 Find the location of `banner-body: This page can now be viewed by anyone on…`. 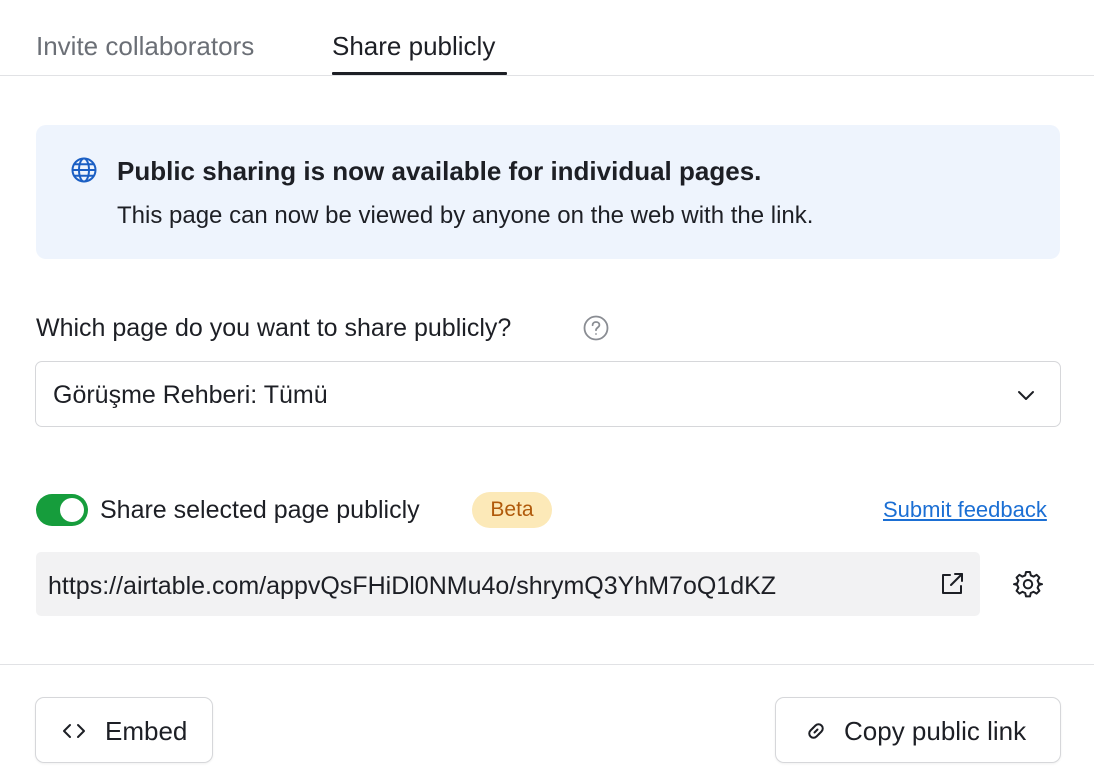

banner-body: This page can now be viewed by anyone on… is located at coordinates (465, 215).